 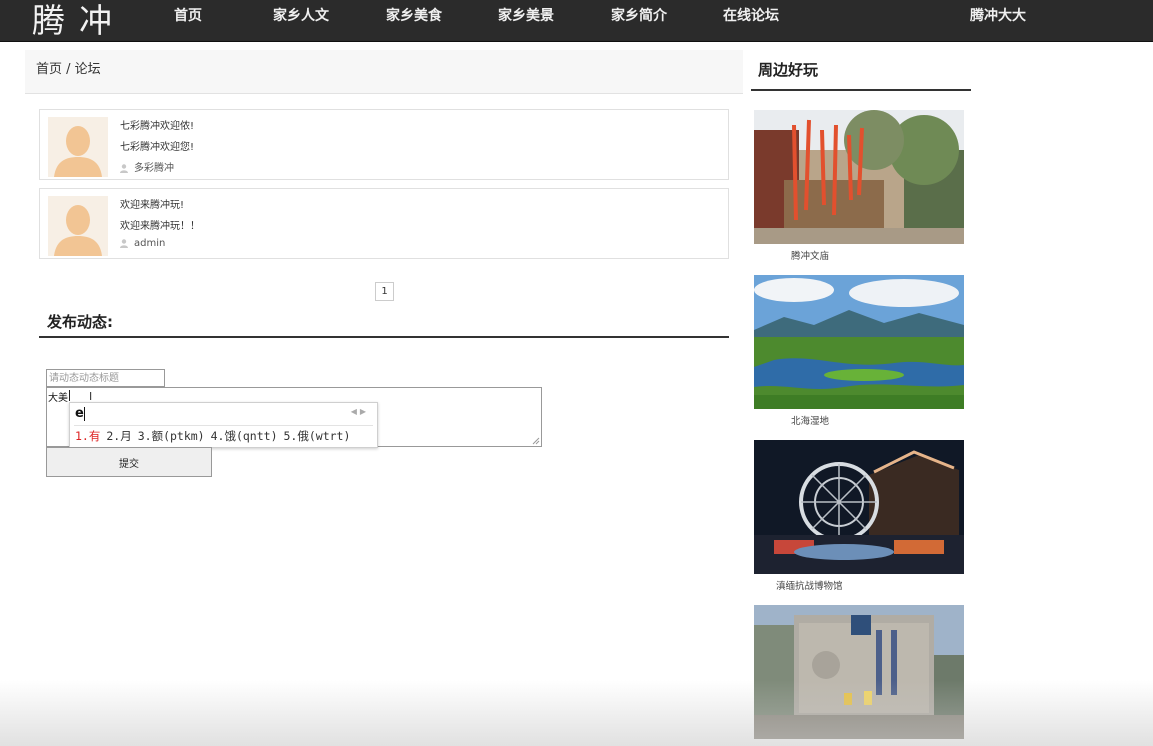 What do you see at coordinates (58, 398) in the screenshot?
I see `content-text: 大美` at bounding box center [58, 398].